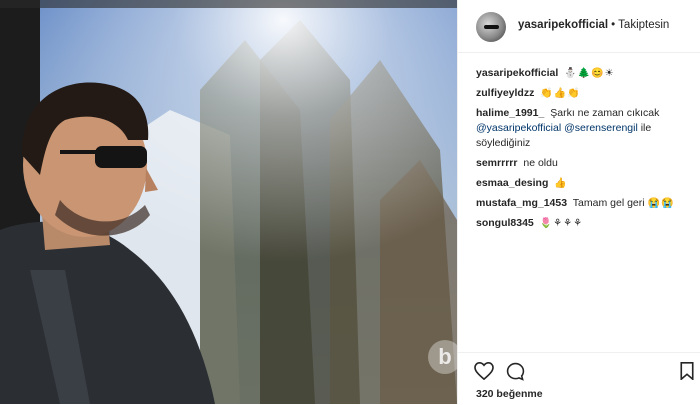 This screenshot has height=405, width=700. Describe the element at coordinates (505, 93) in the screenshot. I see `comment-username: zulfiyeyldzz` at that location.